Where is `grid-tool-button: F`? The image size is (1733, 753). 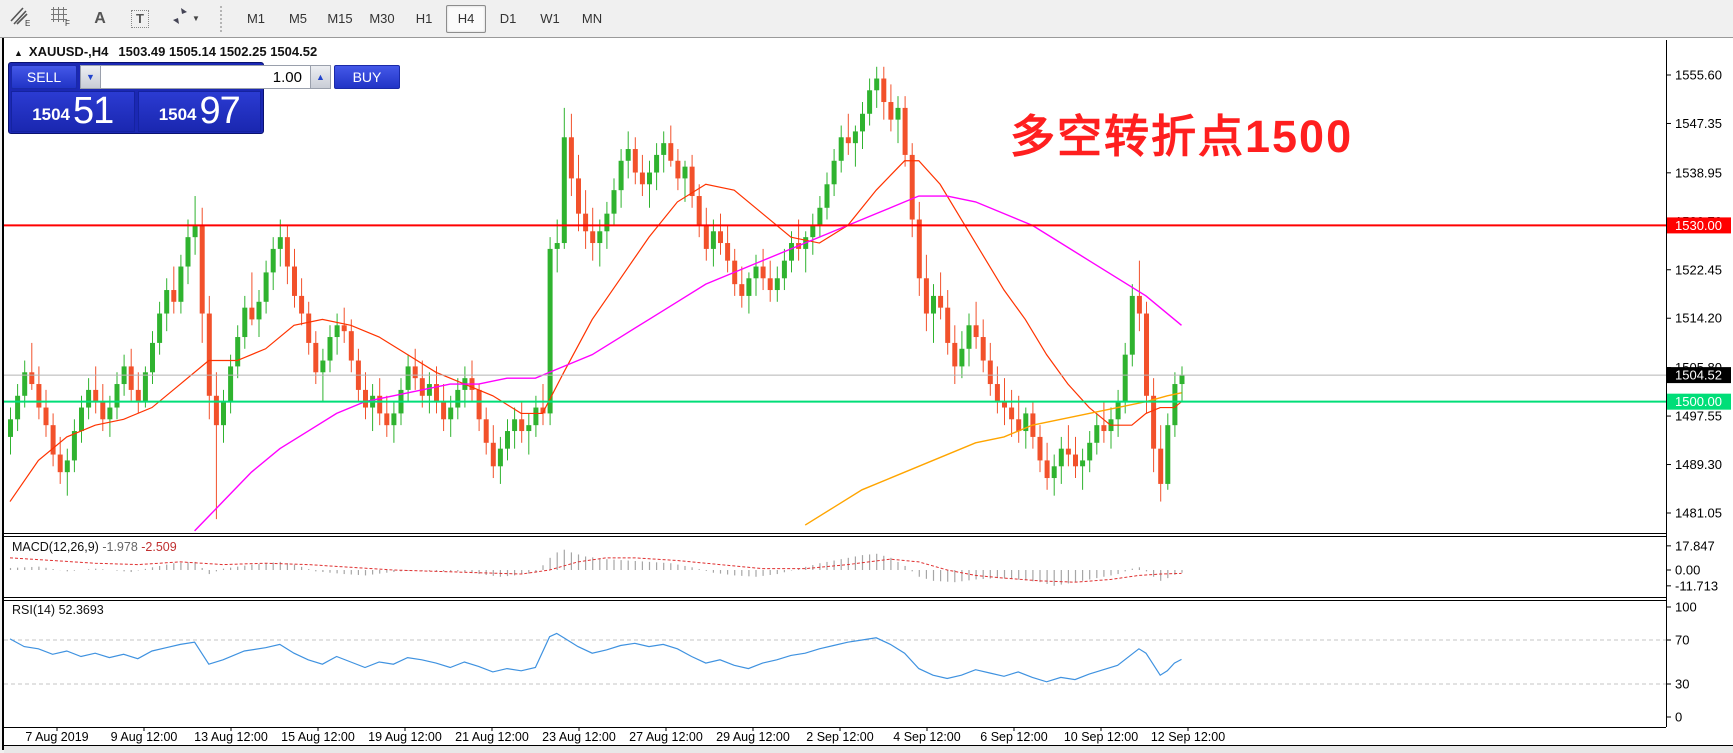 grid-tool-button: F is located at coordinates (60, 19).